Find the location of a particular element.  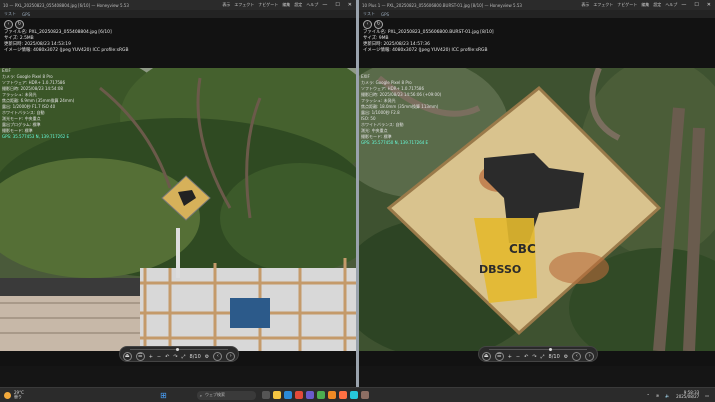

weather-widget: 29°C 曇り is located at coordinates (79, 395).